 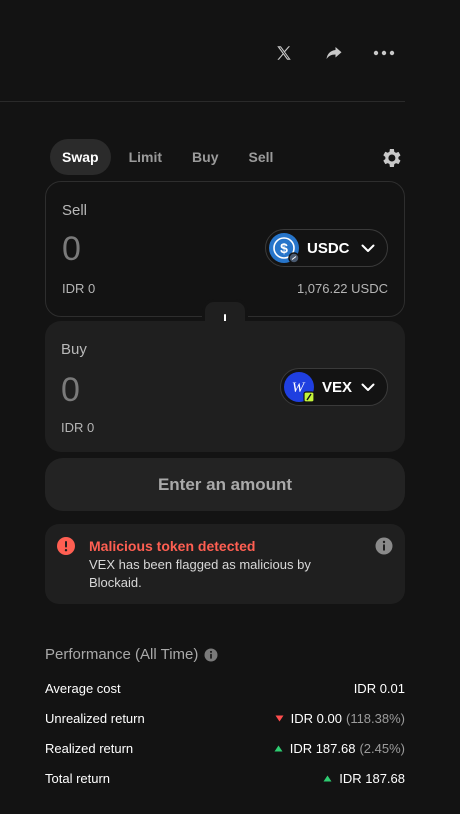 I want to click on sell-label: Sell, so click(x=75, y=210).